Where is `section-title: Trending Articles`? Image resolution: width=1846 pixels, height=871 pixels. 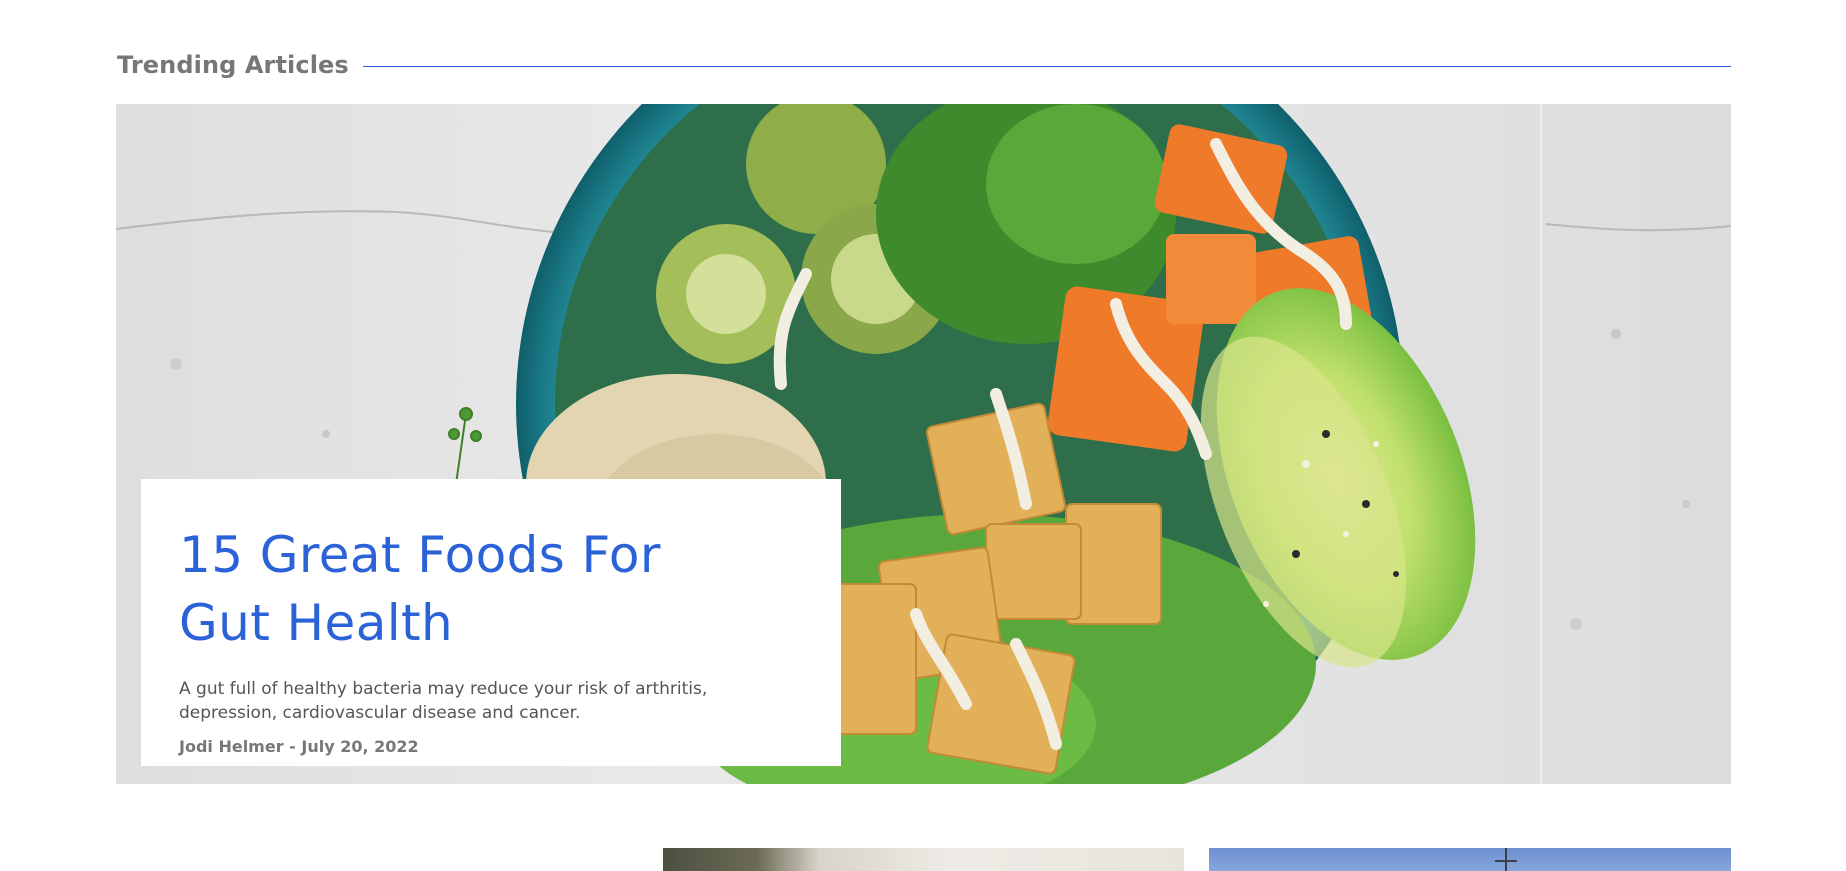 section-title: Trending Articles is located at coordinates (233, 65).